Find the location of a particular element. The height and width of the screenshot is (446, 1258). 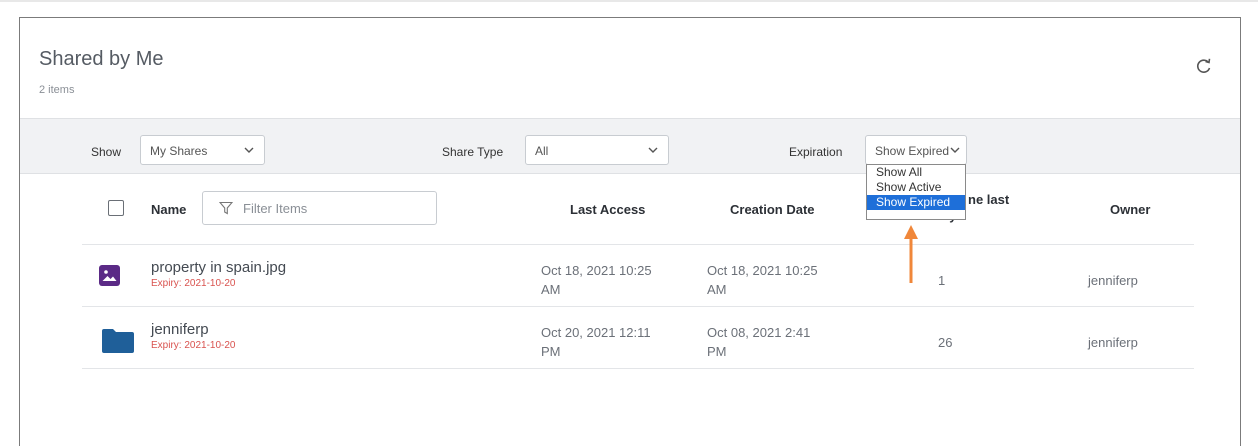

last-access-ampm: AM is located at coordinates (551, 289).